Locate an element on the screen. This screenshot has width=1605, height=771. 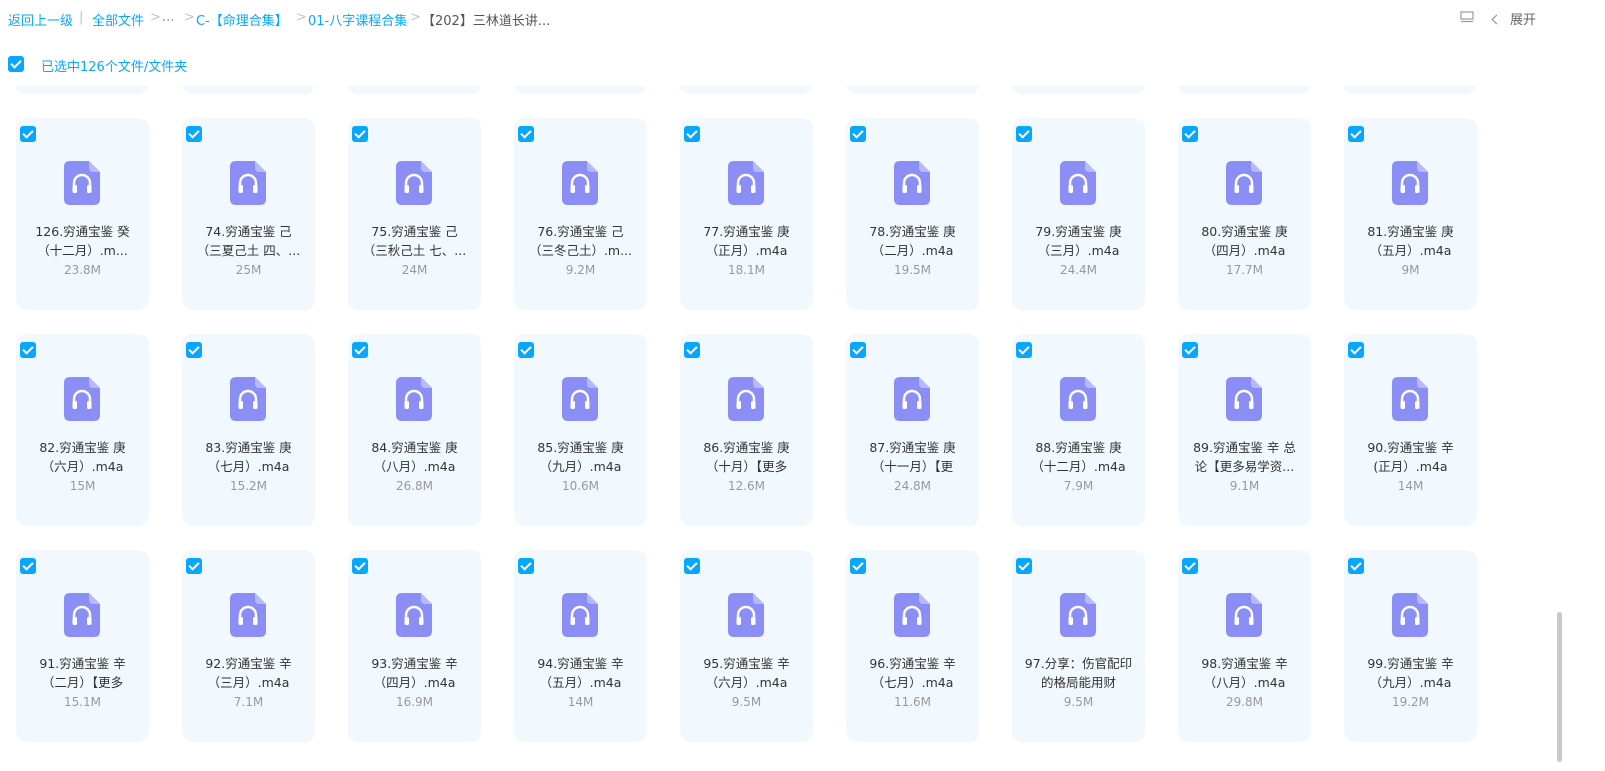
file-card: 82.穷通宝鉴 庚 （六月）.m4a 15M is located at coordinates (82, 430).